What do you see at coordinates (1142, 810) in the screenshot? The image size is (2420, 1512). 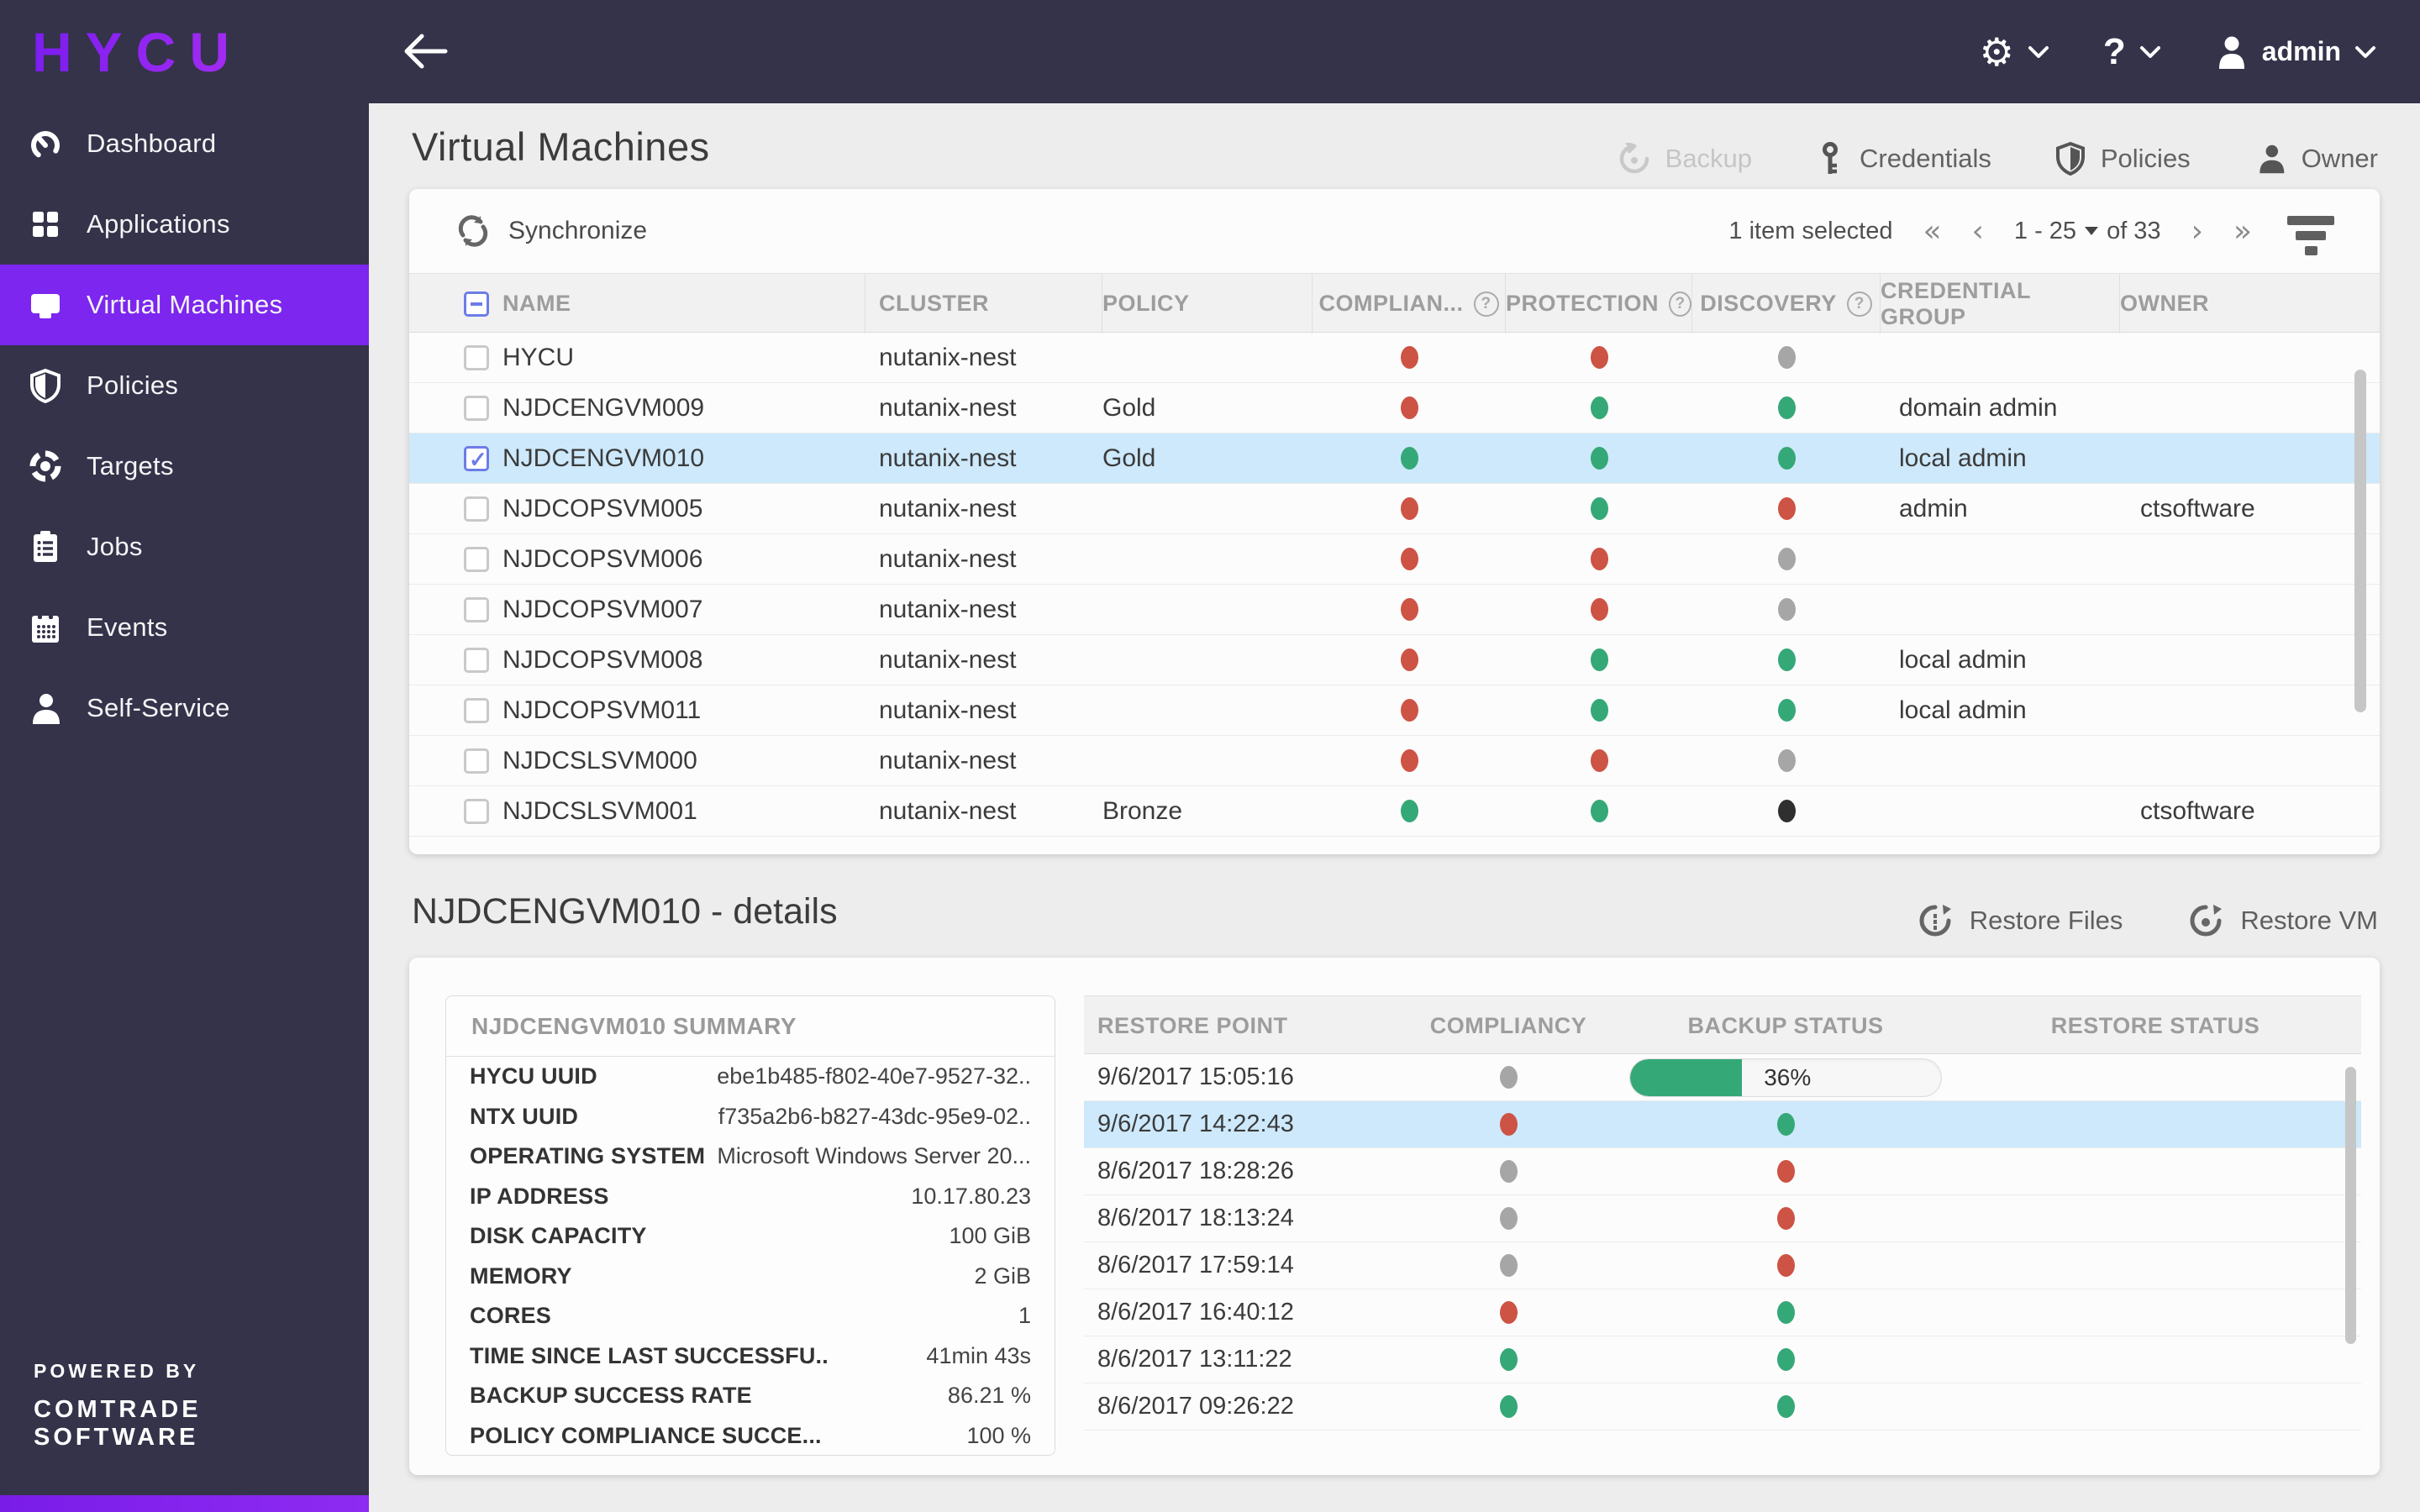 I see `vm-policy: Bronze` at bounding box center [1142, 810].